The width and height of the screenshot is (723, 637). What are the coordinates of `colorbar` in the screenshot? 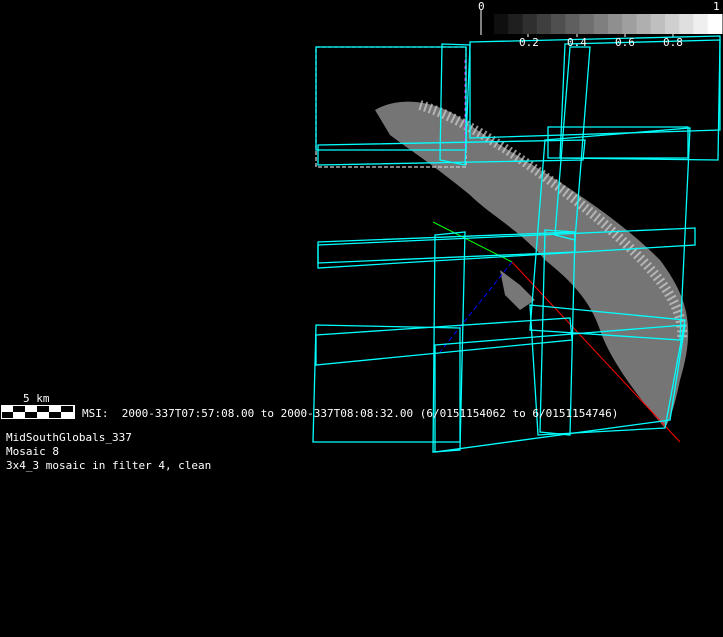 It's located at (601, 23).